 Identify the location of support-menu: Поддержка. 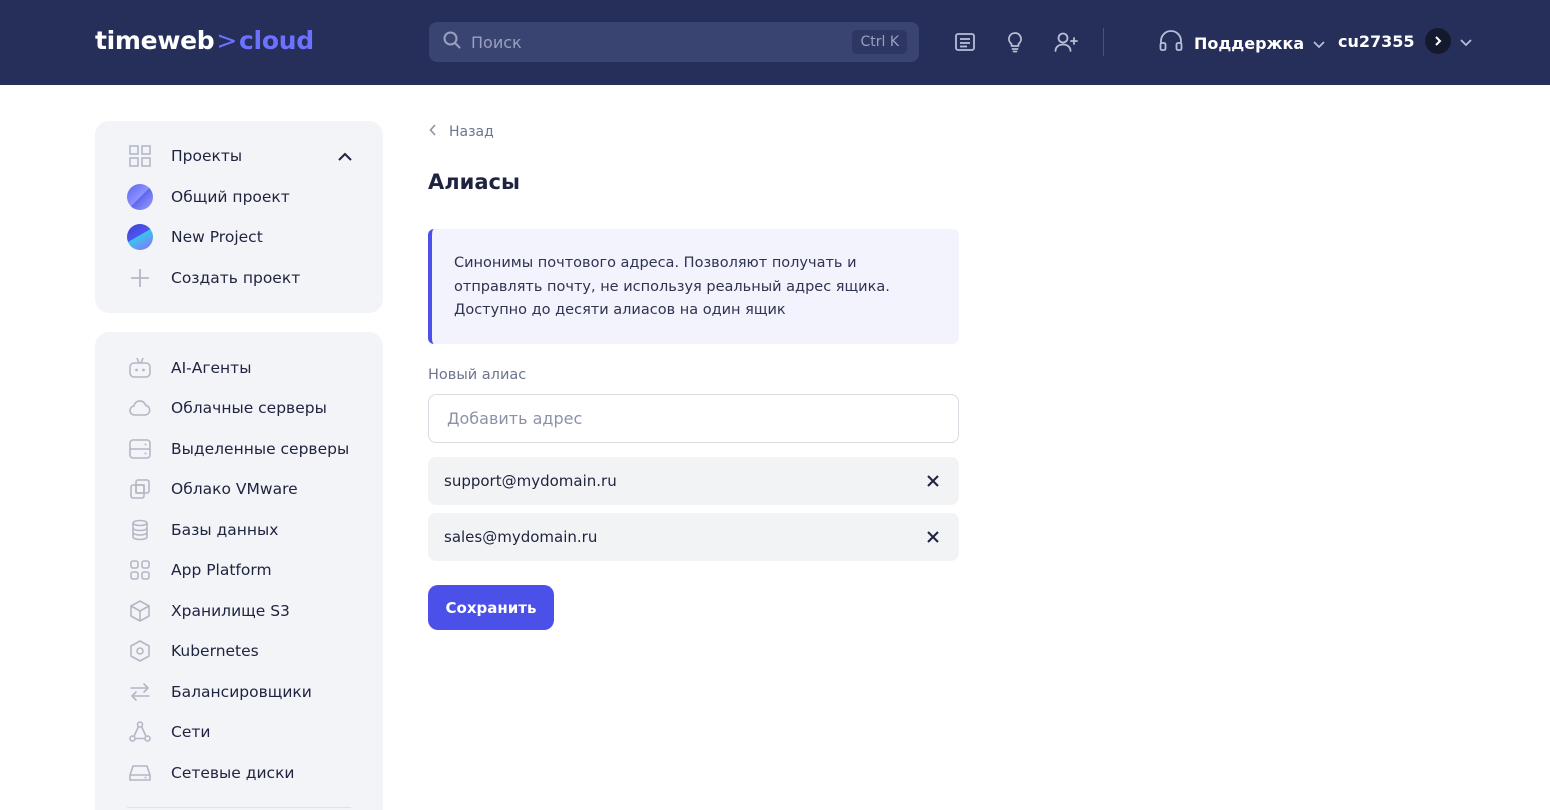
(1242, 43).